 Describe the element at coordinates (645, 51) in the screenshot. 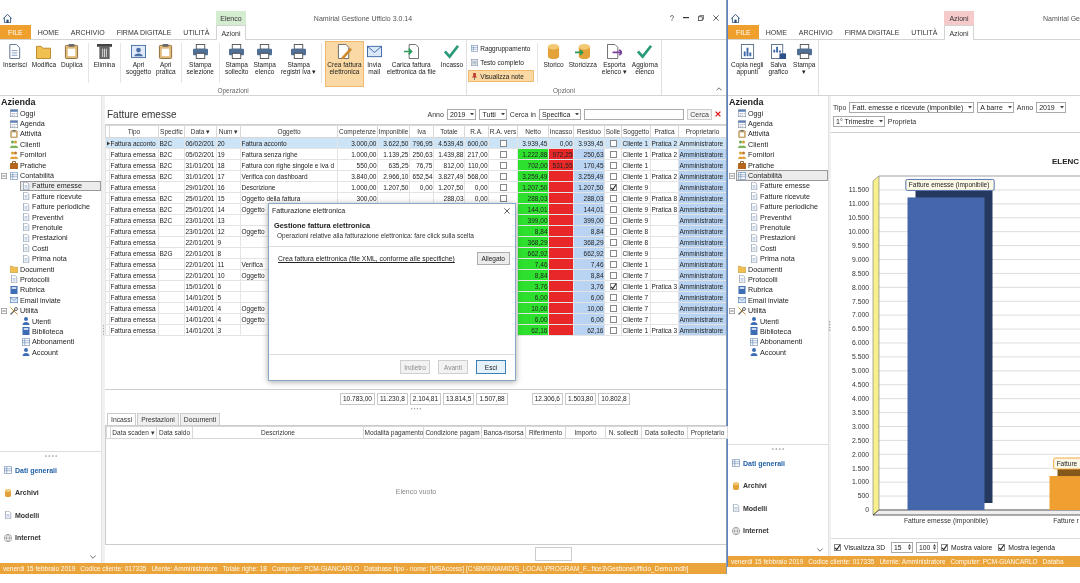

I see `check-icon` at that location.